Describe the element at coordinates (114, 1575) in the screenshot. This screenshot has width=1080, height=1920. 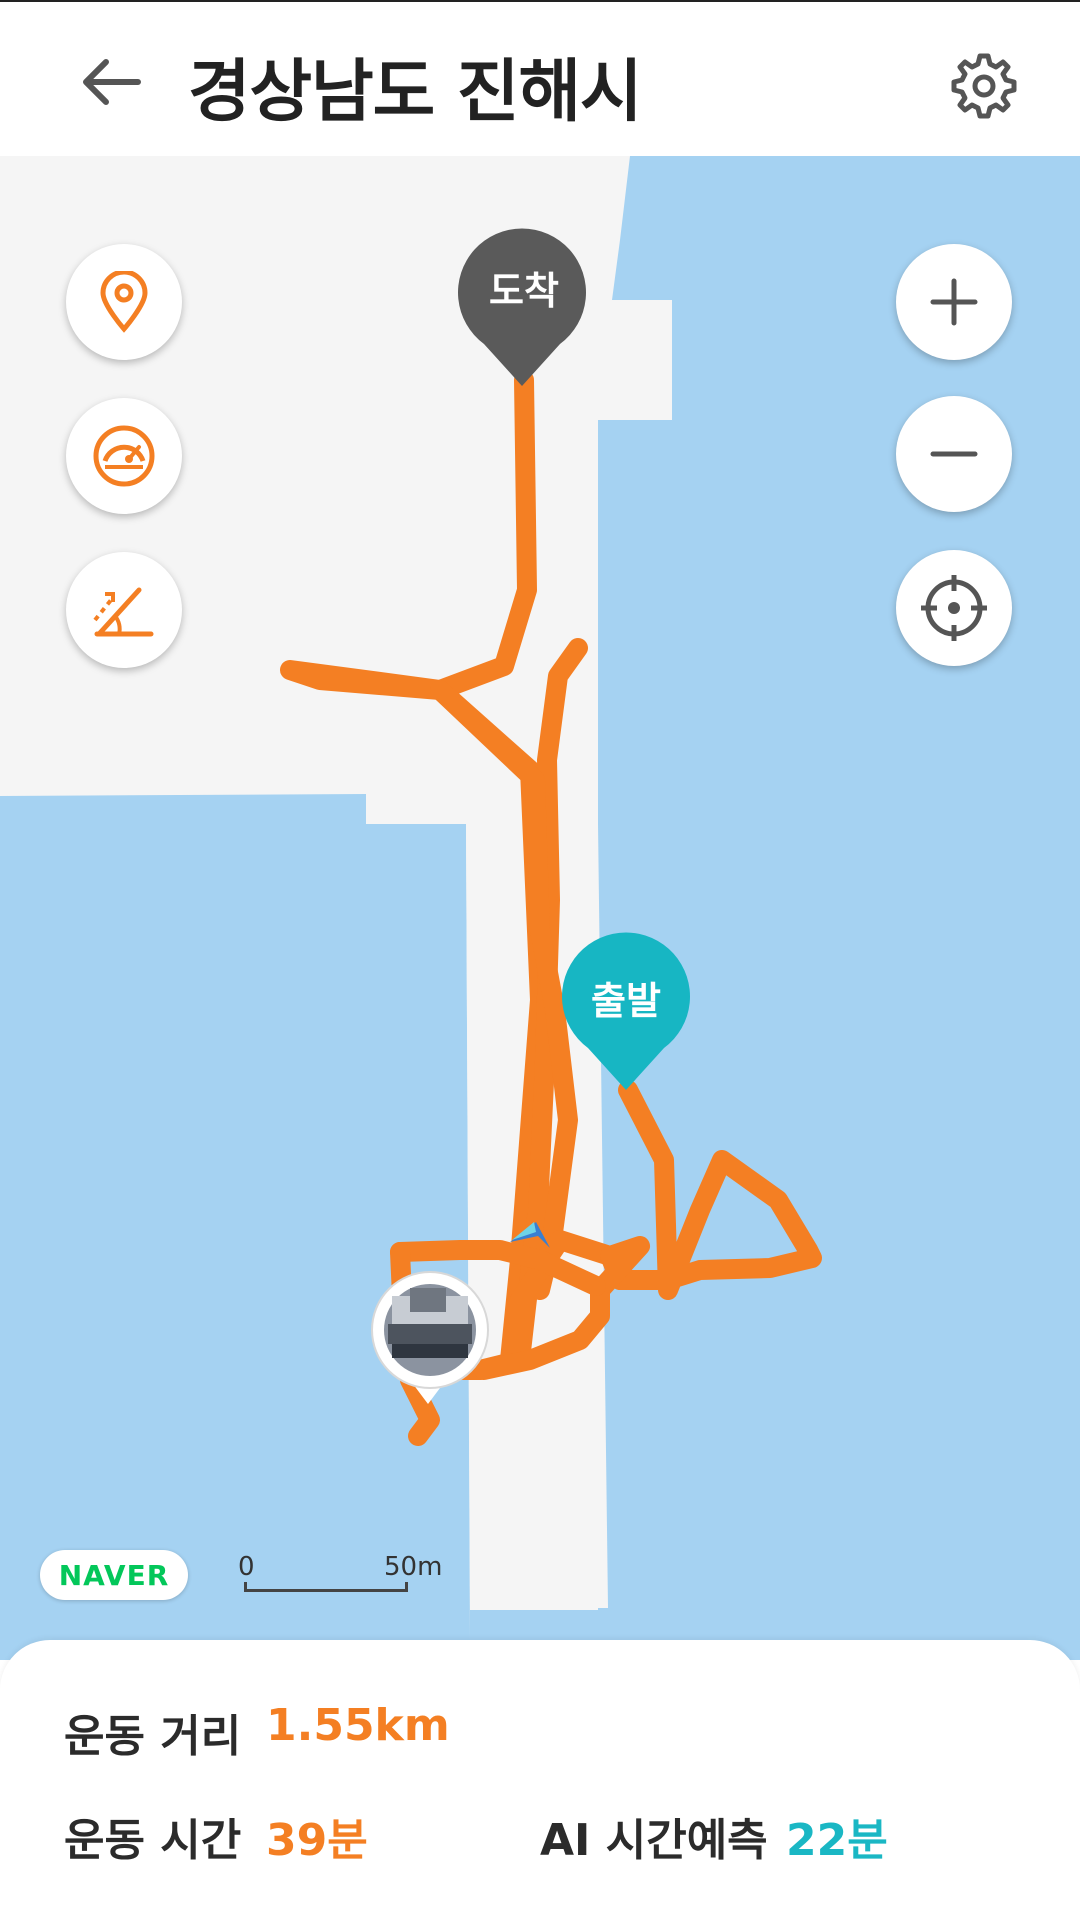
I see `naver-logo: NAVER` at that location.